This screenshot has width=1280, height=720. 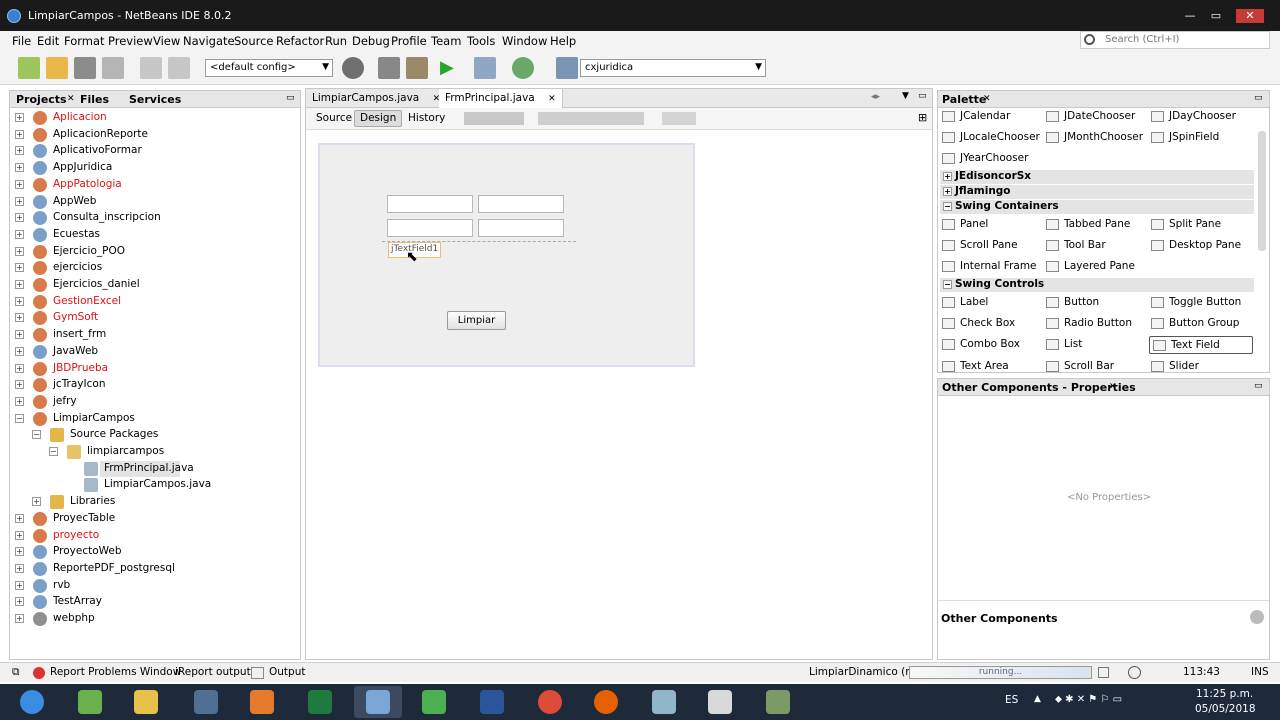 I want to click on new-project-icon, so click(x=57, y=68).